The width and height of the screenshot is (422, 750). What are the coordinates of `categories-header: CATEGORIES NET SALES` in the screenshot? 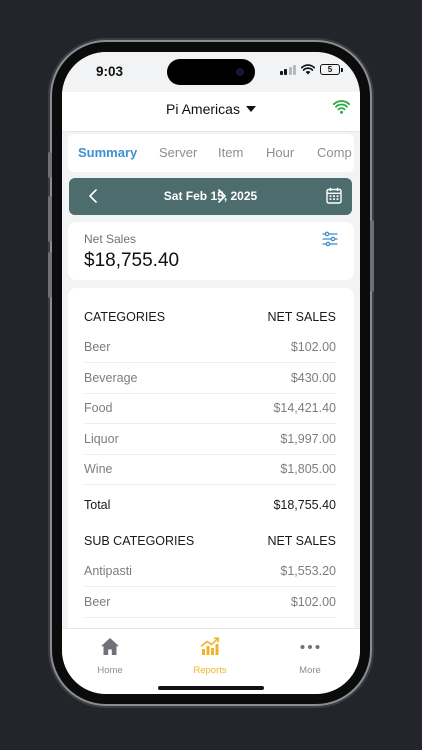 It's located at (210, 317).